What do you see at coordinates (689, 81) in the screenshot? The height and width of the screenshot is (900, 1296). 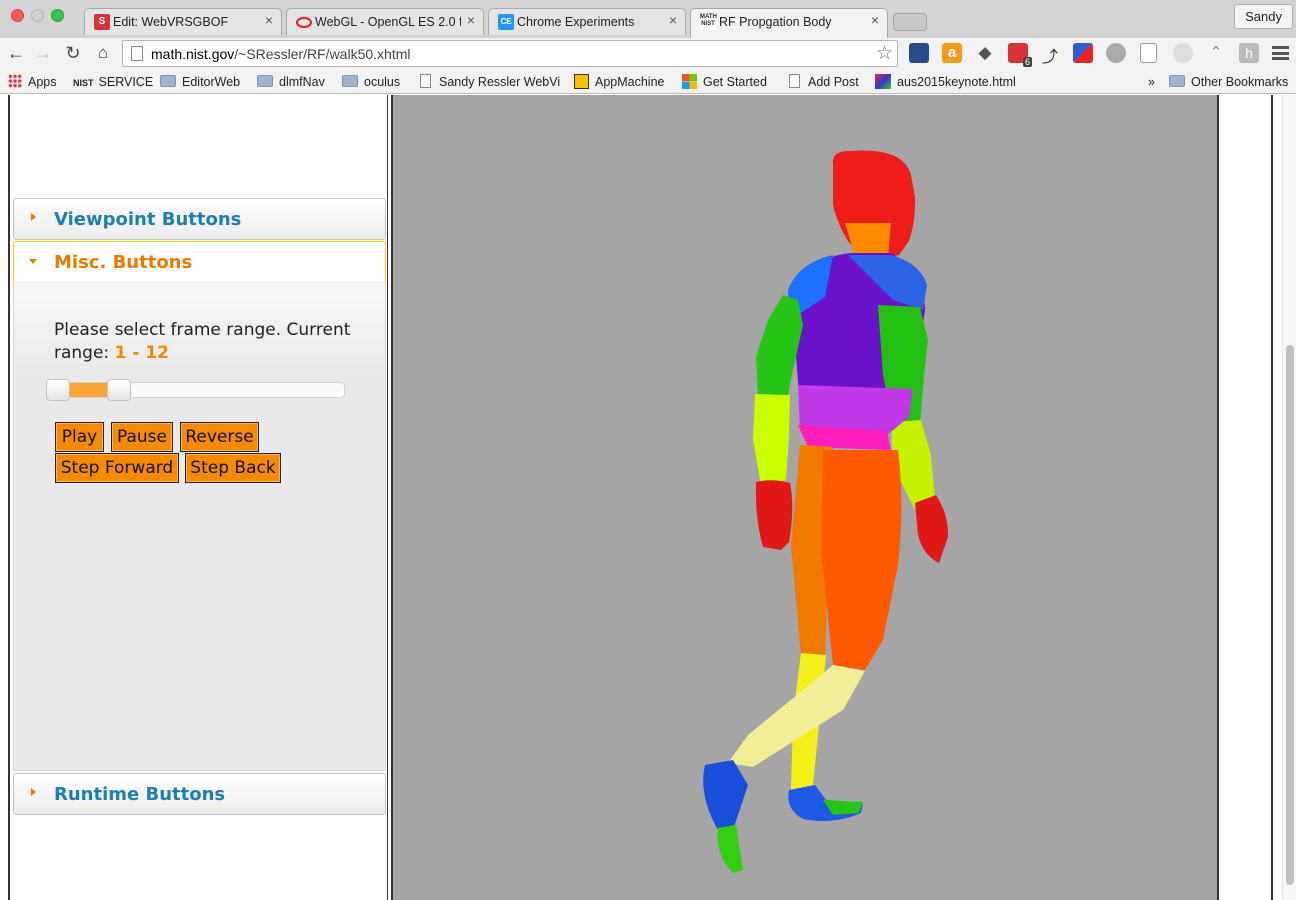 I see `windows-icon` at bounding box center [689, 81].